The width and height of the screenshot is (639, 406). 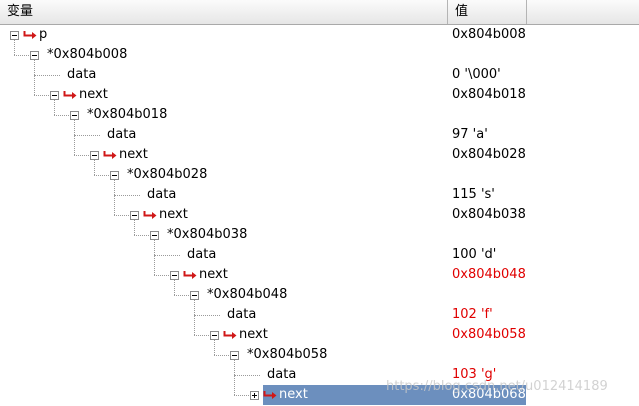 What do you see at coordinates (473, 195) in the screenshot?
I see `tree-node-value: 115 's'` at bounding box center [473, 195].